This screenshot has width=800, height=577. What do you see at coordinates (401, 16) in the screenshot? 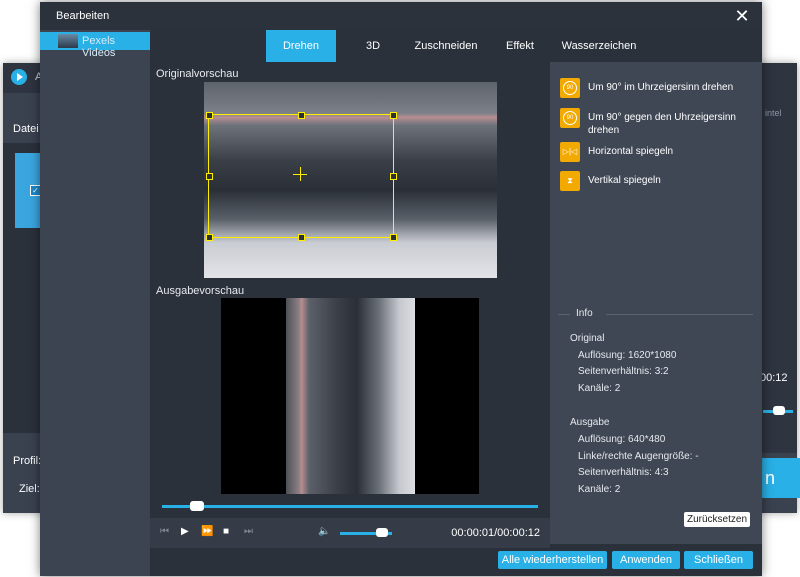
I see `dialog-titlebar: Bearbeiten ✕` at bounding box center [401, 16].